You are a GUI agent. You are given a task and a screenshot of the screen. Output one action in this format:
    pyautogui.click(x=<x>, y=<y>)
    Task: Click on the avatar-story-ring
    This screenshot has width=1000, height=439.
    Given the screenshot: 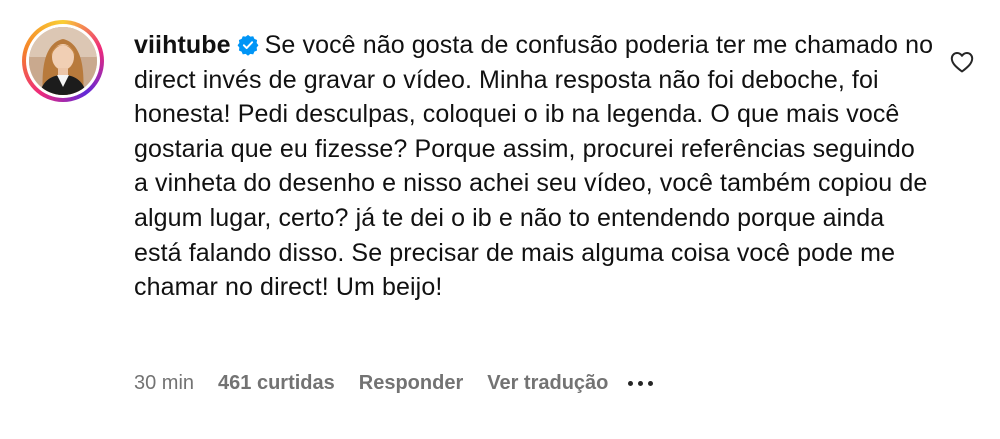 What is the action you would take?
    pyautogui.click(x=63, y=61)
    